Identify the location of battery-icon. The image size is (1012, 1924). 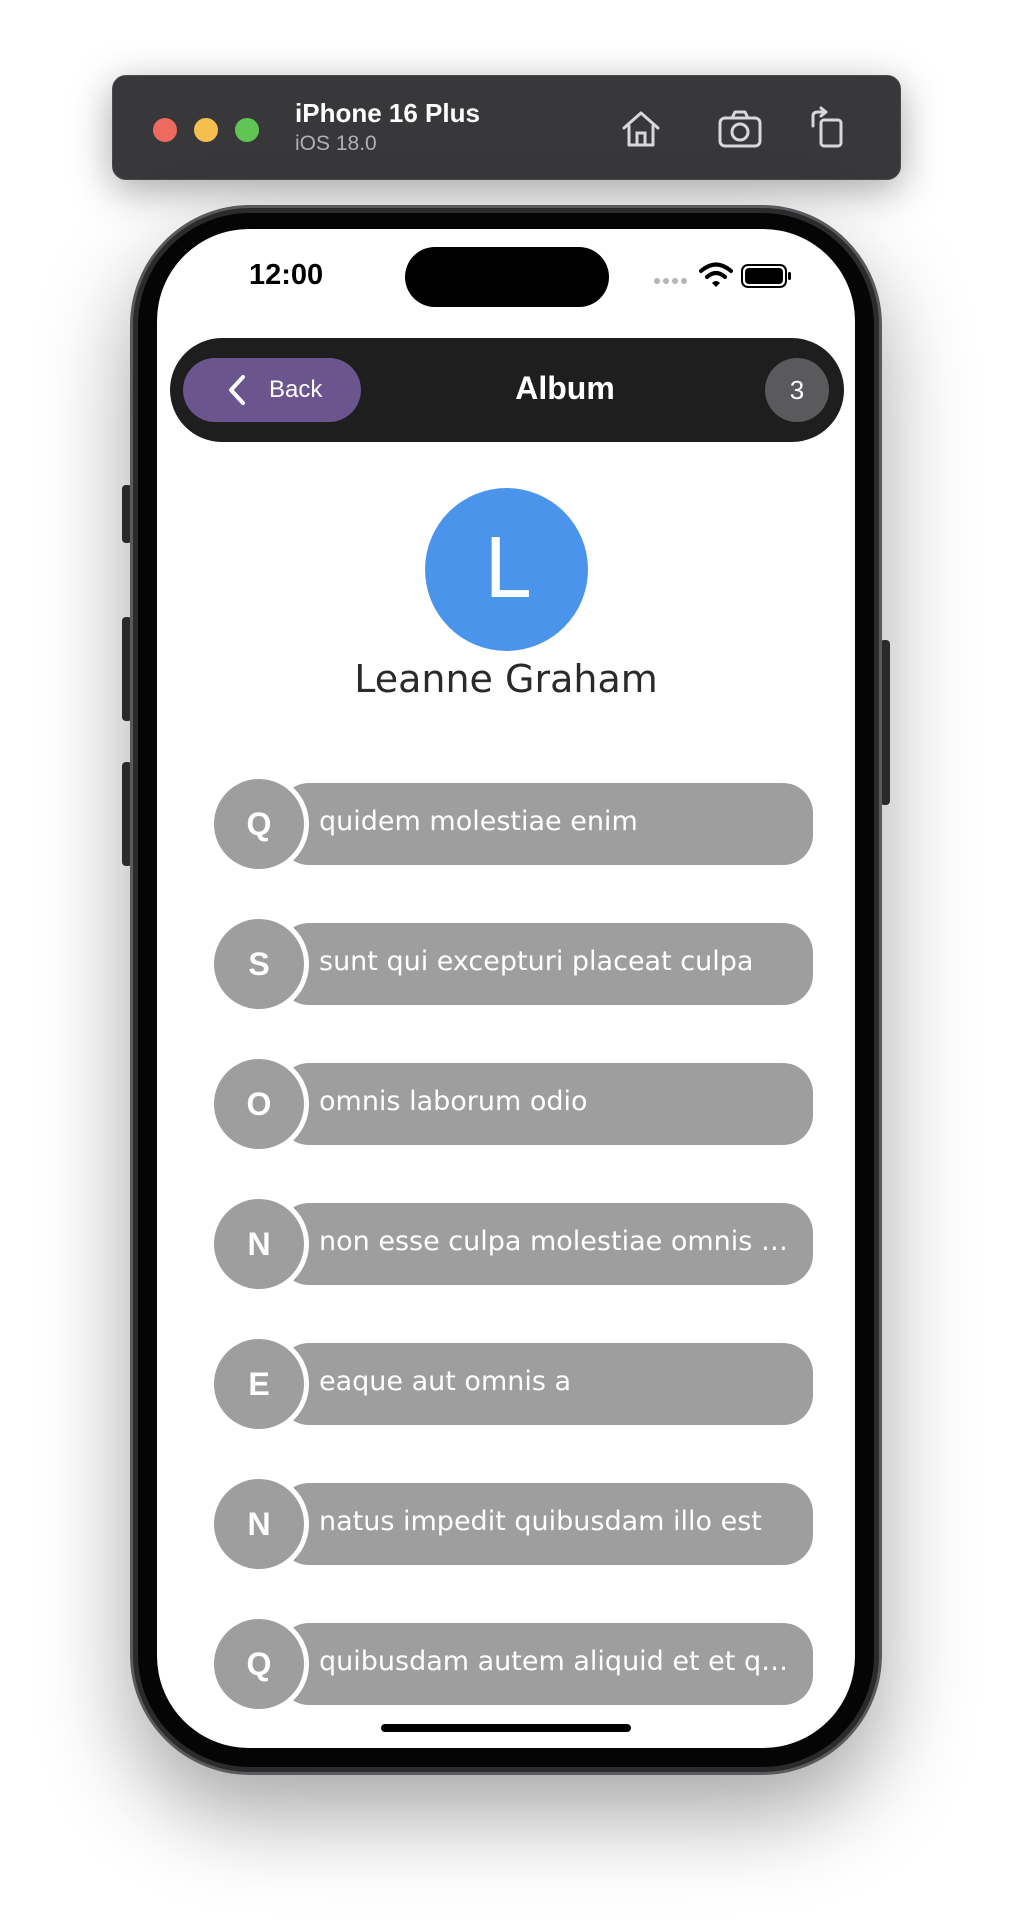
(766, 276).